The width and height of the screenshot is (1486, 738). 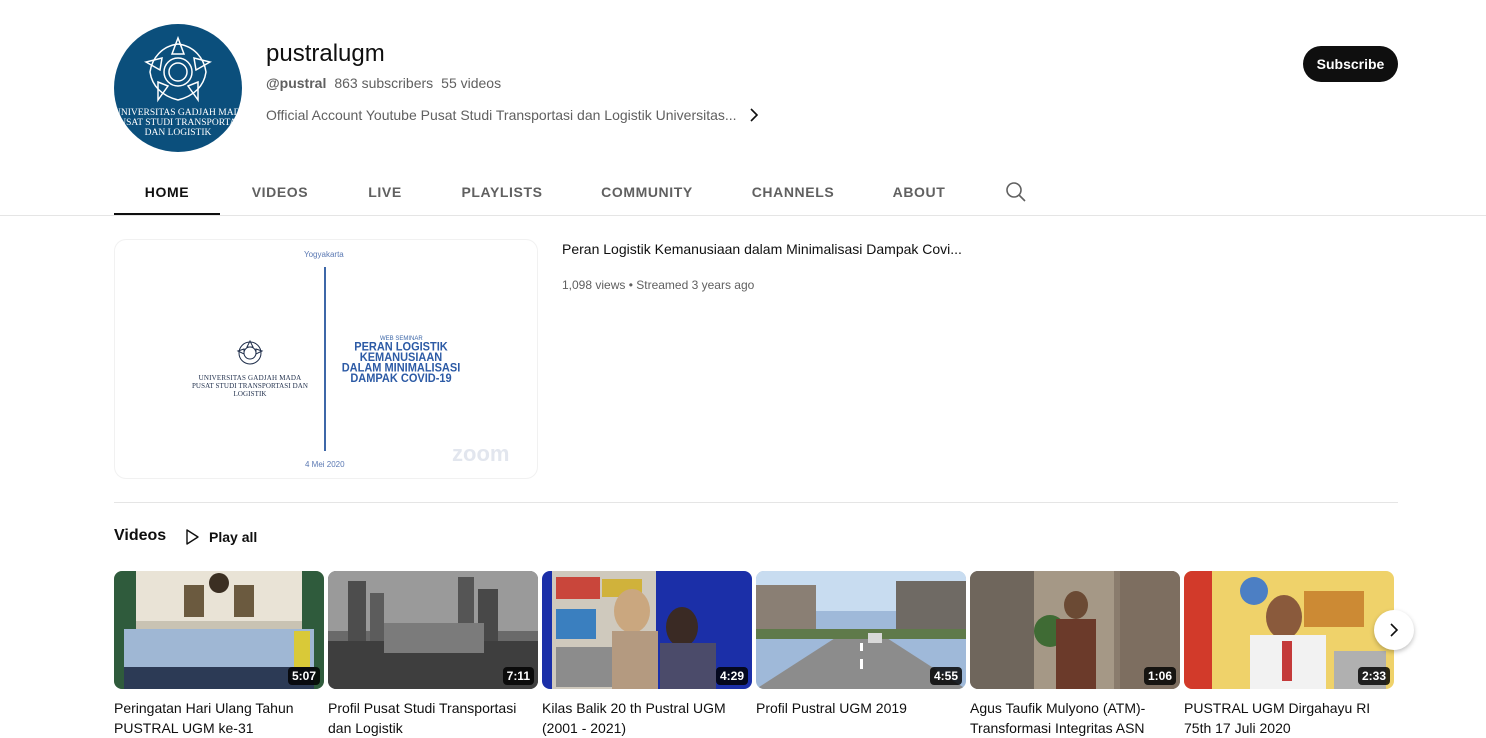 What do you see at coordinates (250, 378) in the screenshot?
I see `thumb-univ-line1: UNIVERSITAS GADJAH MADA` at bounding box center [250, 378].